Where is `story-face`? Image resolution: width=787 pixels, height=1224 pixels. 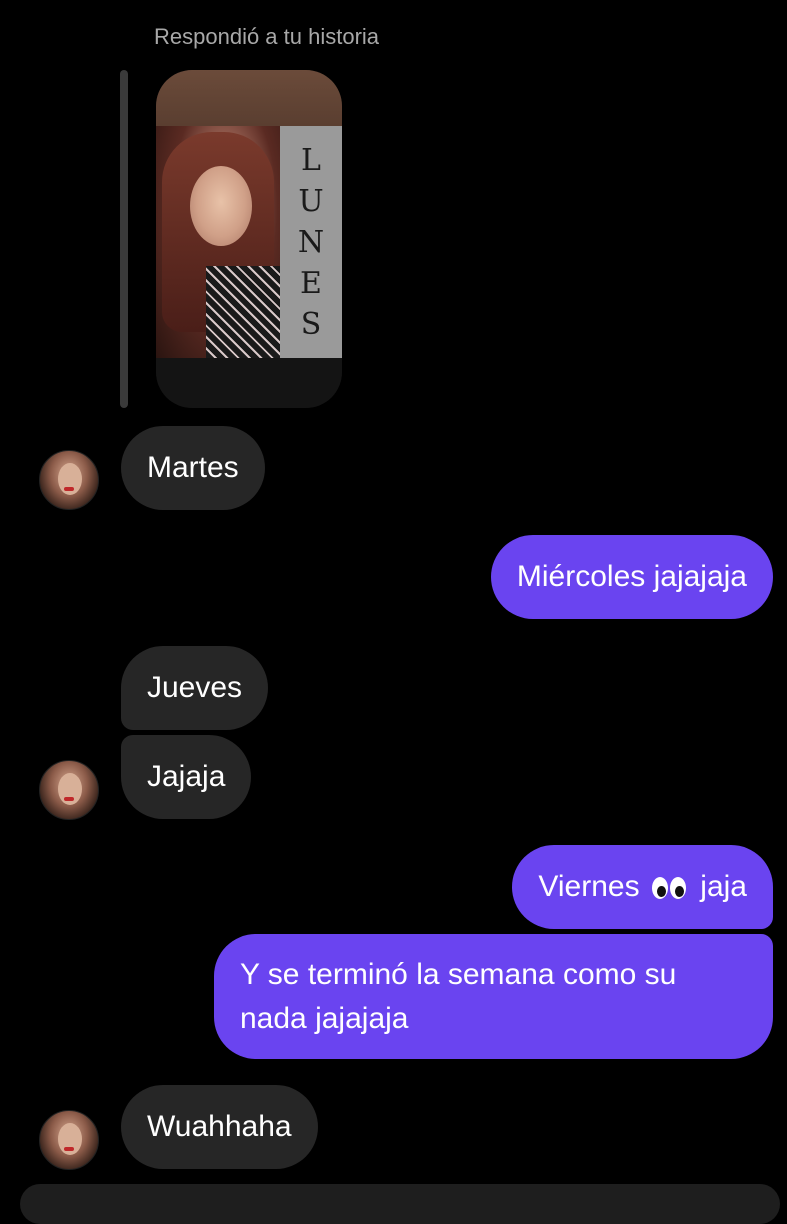 story-face is located at coordinates (221, 206).